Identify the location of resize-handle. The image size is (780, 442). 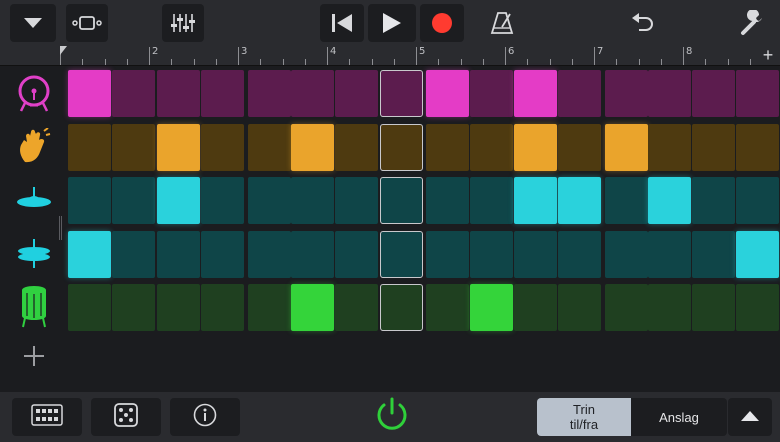
(60, 228).